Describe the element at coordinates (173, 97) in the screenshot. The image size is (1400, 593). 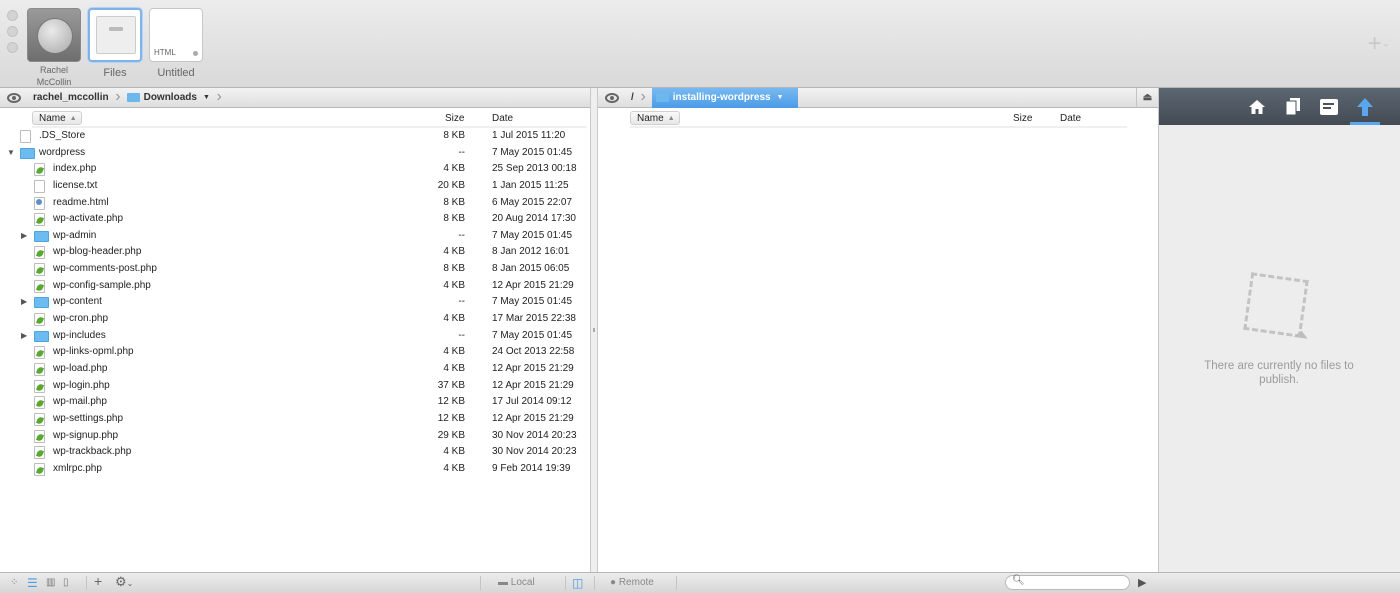
I see `breadcrumb-downloads: Downloads ▼` at that location.